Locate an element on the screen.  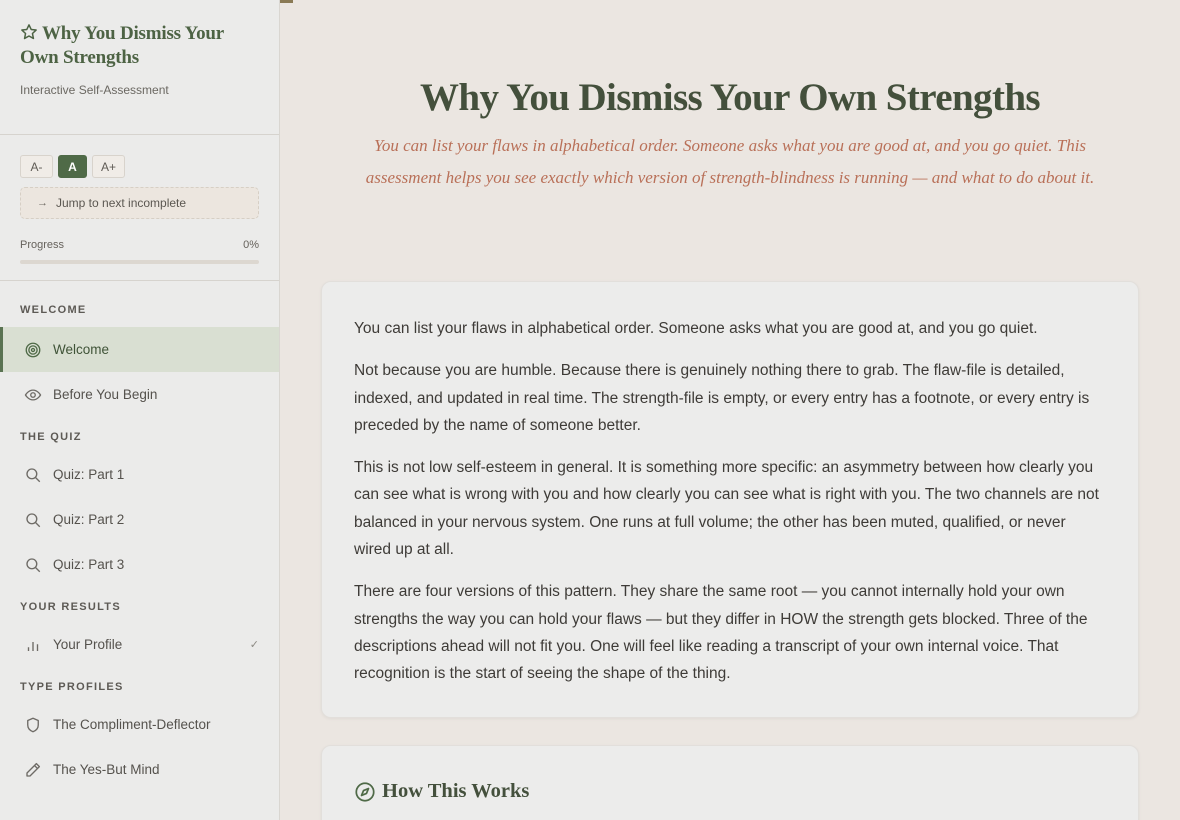
brand-subtitle: Interactive Self-Assessment is located at coordinates (94, 90).